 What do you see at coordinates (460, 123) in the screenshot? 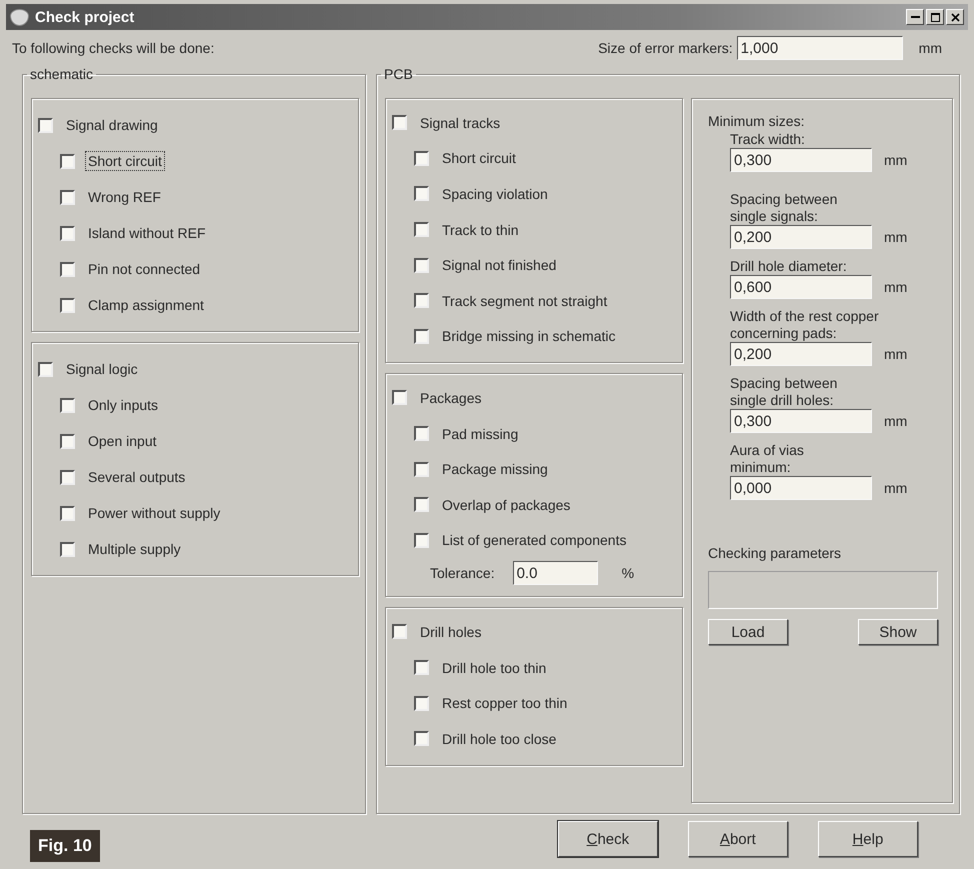
I see `checkbox-label: Signal tracks` at bounding box center [460, 123].